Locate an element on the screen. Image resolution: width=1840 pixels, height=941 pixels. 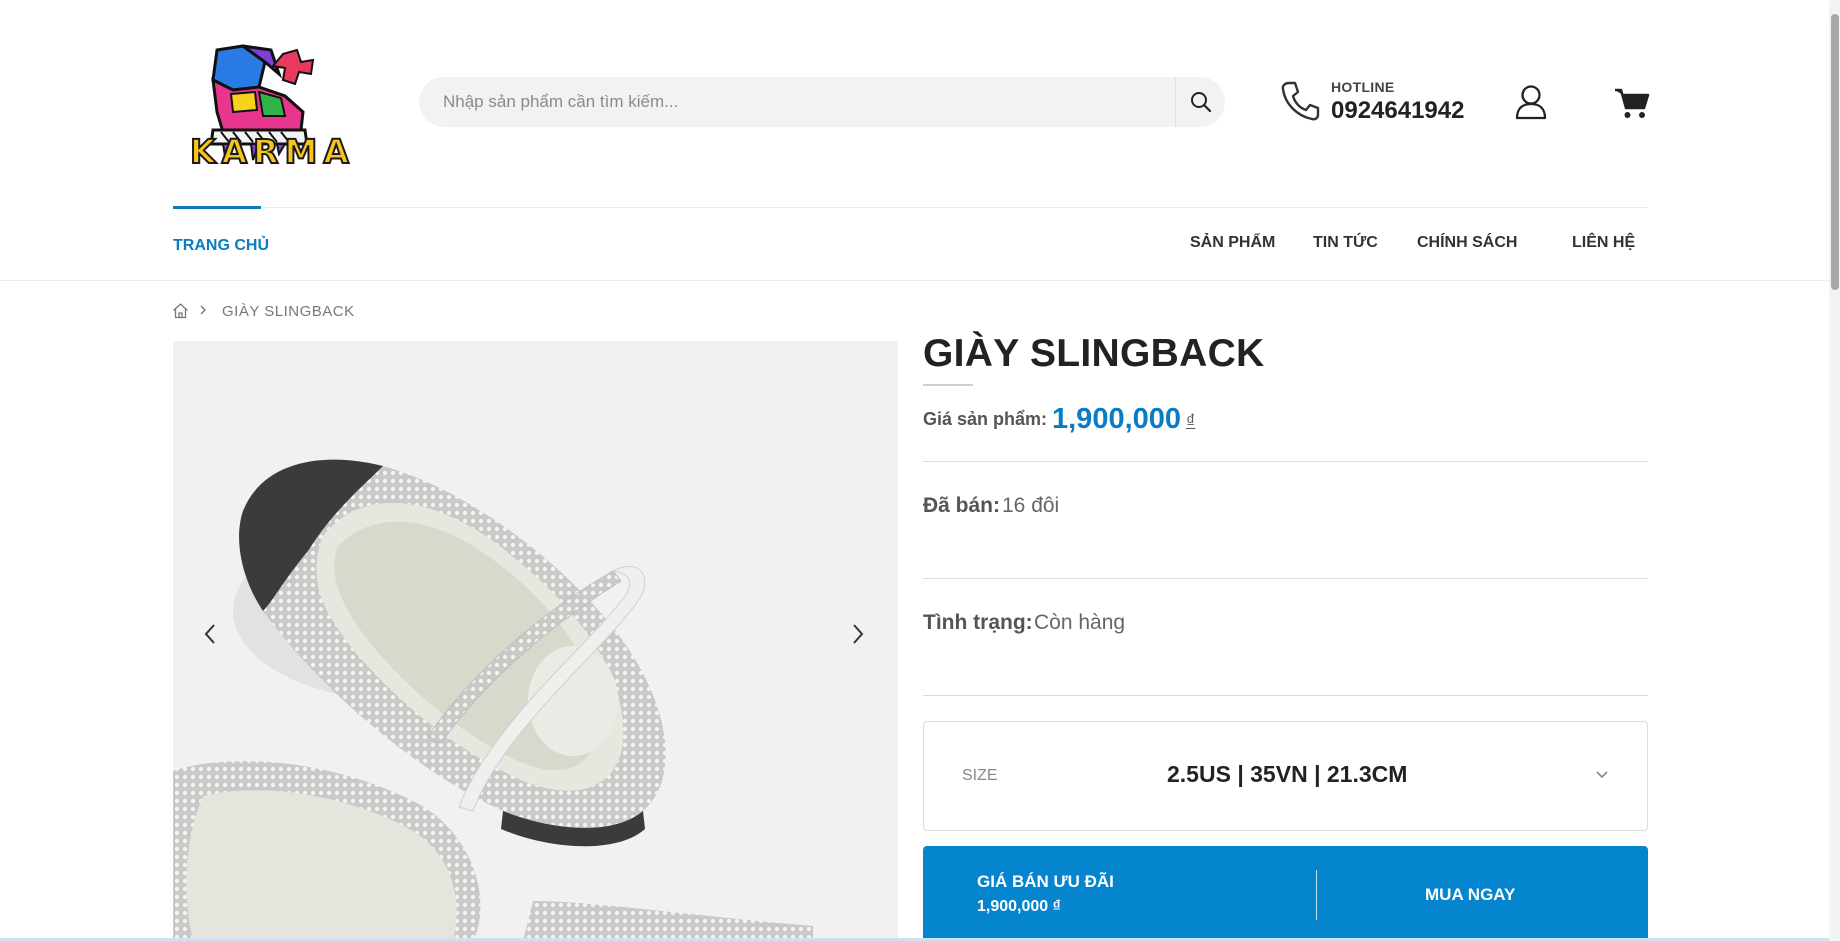
size-value: 2.5US | 35VN | 21.3CM is located at coordinates (1287, 774).